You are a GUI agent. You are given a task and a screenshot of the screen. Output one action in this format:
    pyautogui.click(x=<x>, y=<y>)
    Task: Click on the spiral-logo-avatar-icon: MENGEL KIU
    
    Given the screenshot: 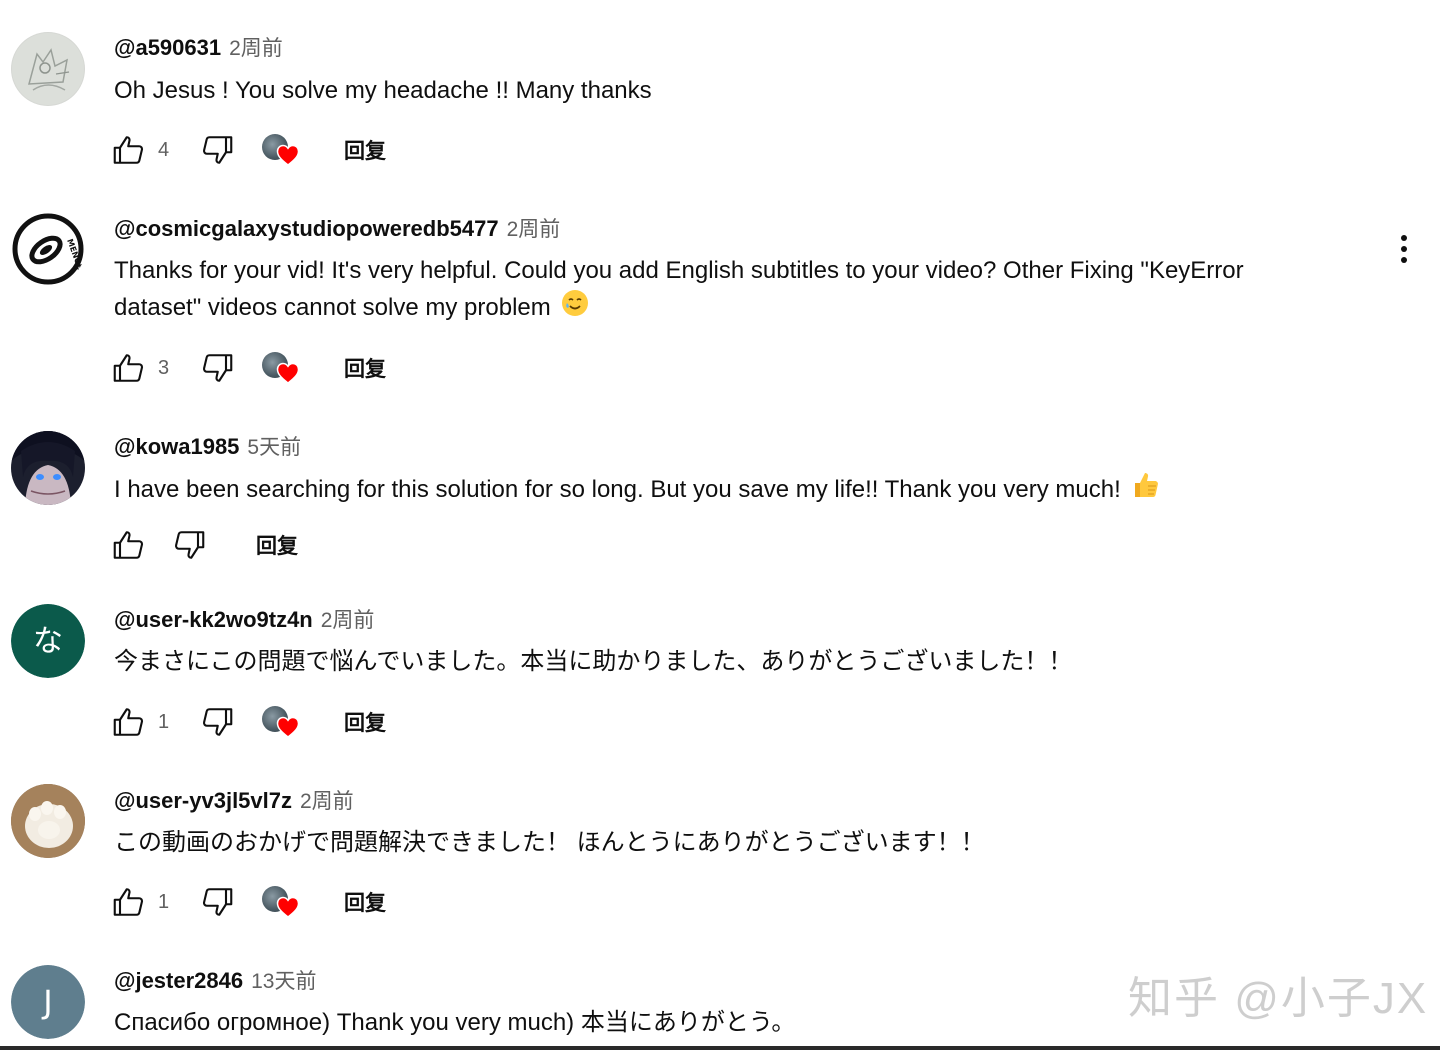 What is the action you would take?
    pyautogui.click(x=48, y=249)
    